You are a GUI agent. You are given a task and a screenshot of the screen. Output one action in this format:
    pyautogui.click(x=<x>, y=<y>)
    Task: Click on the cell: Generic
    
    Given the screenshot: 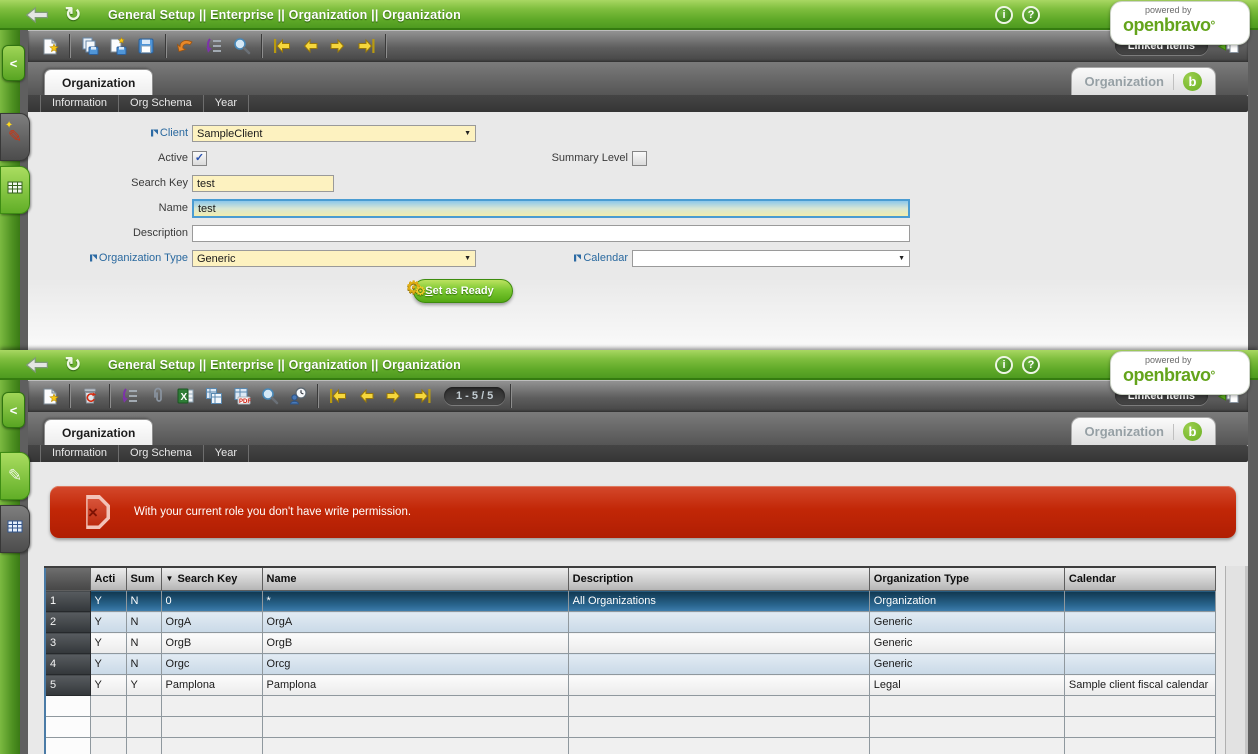 What is the action you would take?
    pyautogui.click(x=966, y=664)
    